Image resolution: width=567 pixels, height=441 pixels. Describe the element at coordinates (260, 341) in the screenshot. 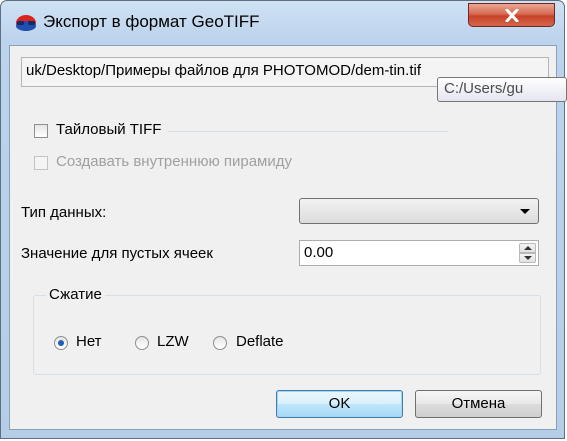

I see `compression-deflate-label: Deflate` at that location.